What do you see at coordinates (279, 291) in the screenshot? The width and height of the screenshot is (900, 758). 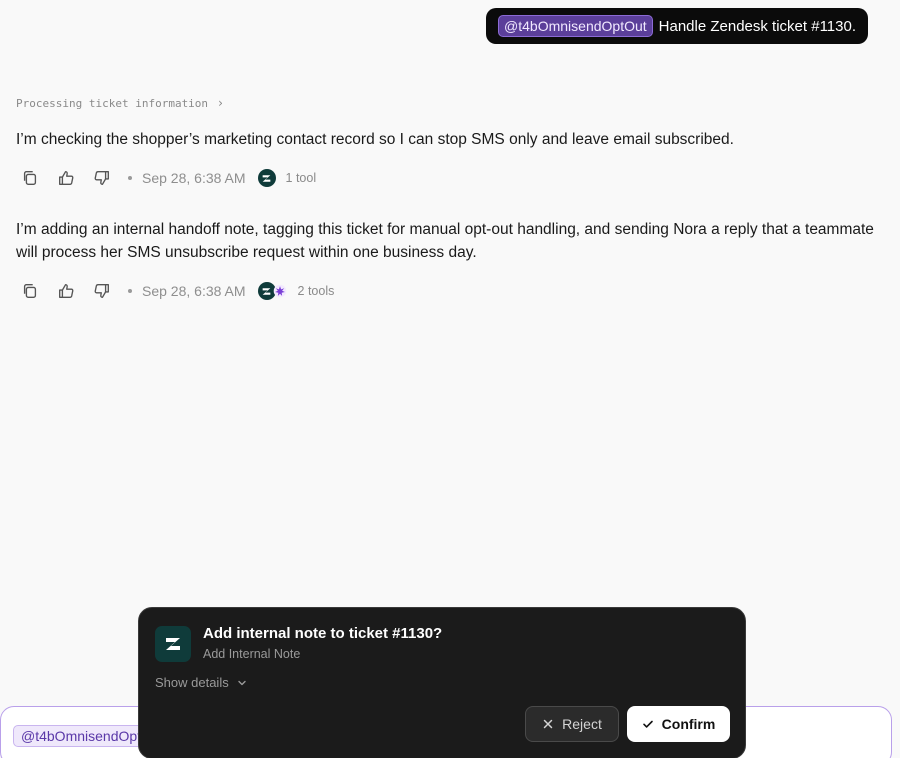 I see `puzzle-icon` at bounding box center [279, 291].